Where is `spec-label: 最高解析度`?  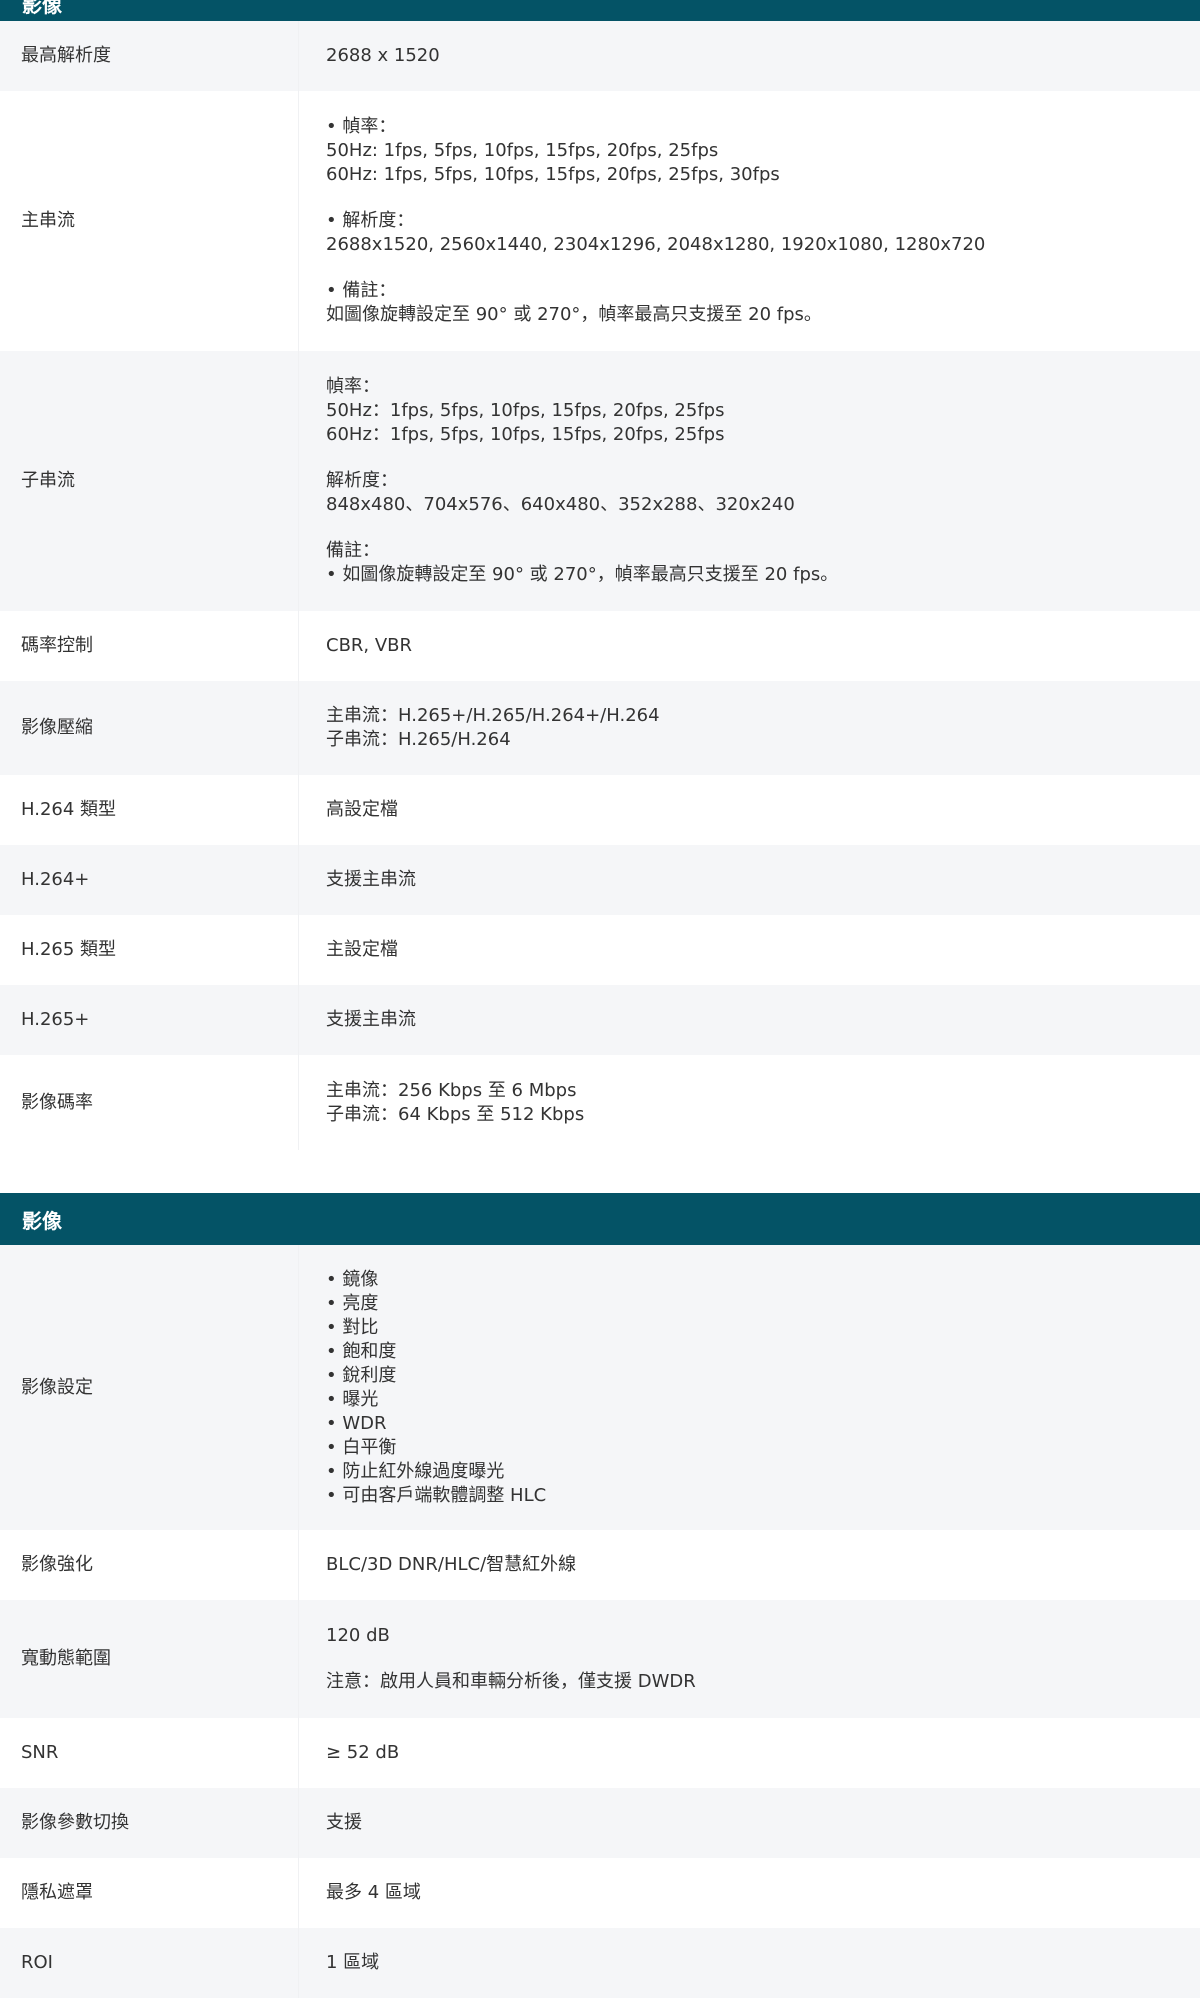 spec-label: 最高解析度 is located at coordinates (66, 55).